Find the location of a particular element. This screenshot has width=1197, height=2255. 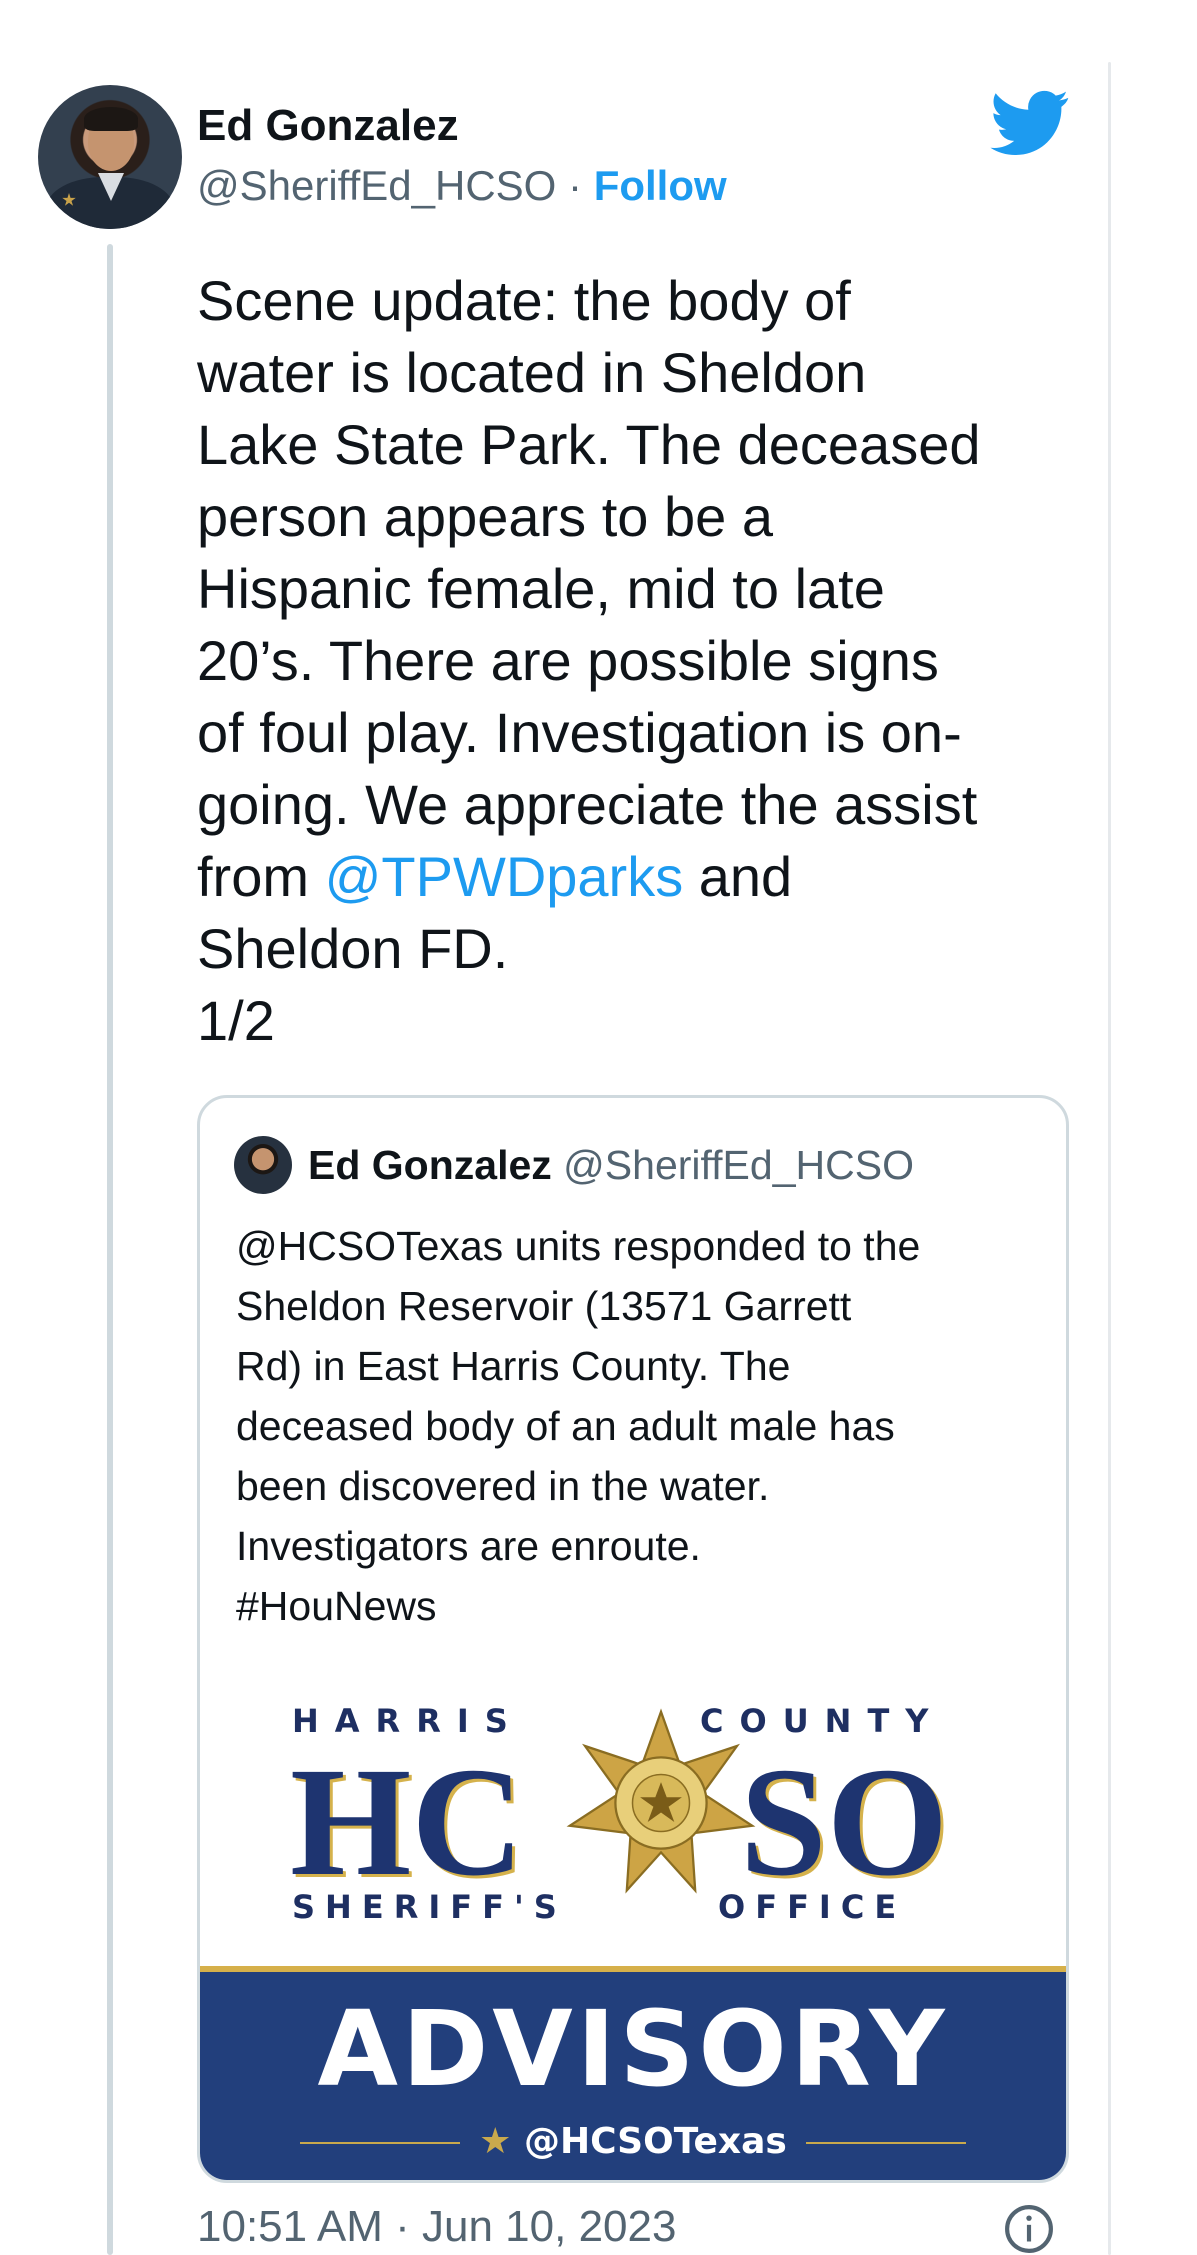

tweet-timestamp: 10:51 AM · Jun 10, 2023 is located at coordinates (436, 2227).